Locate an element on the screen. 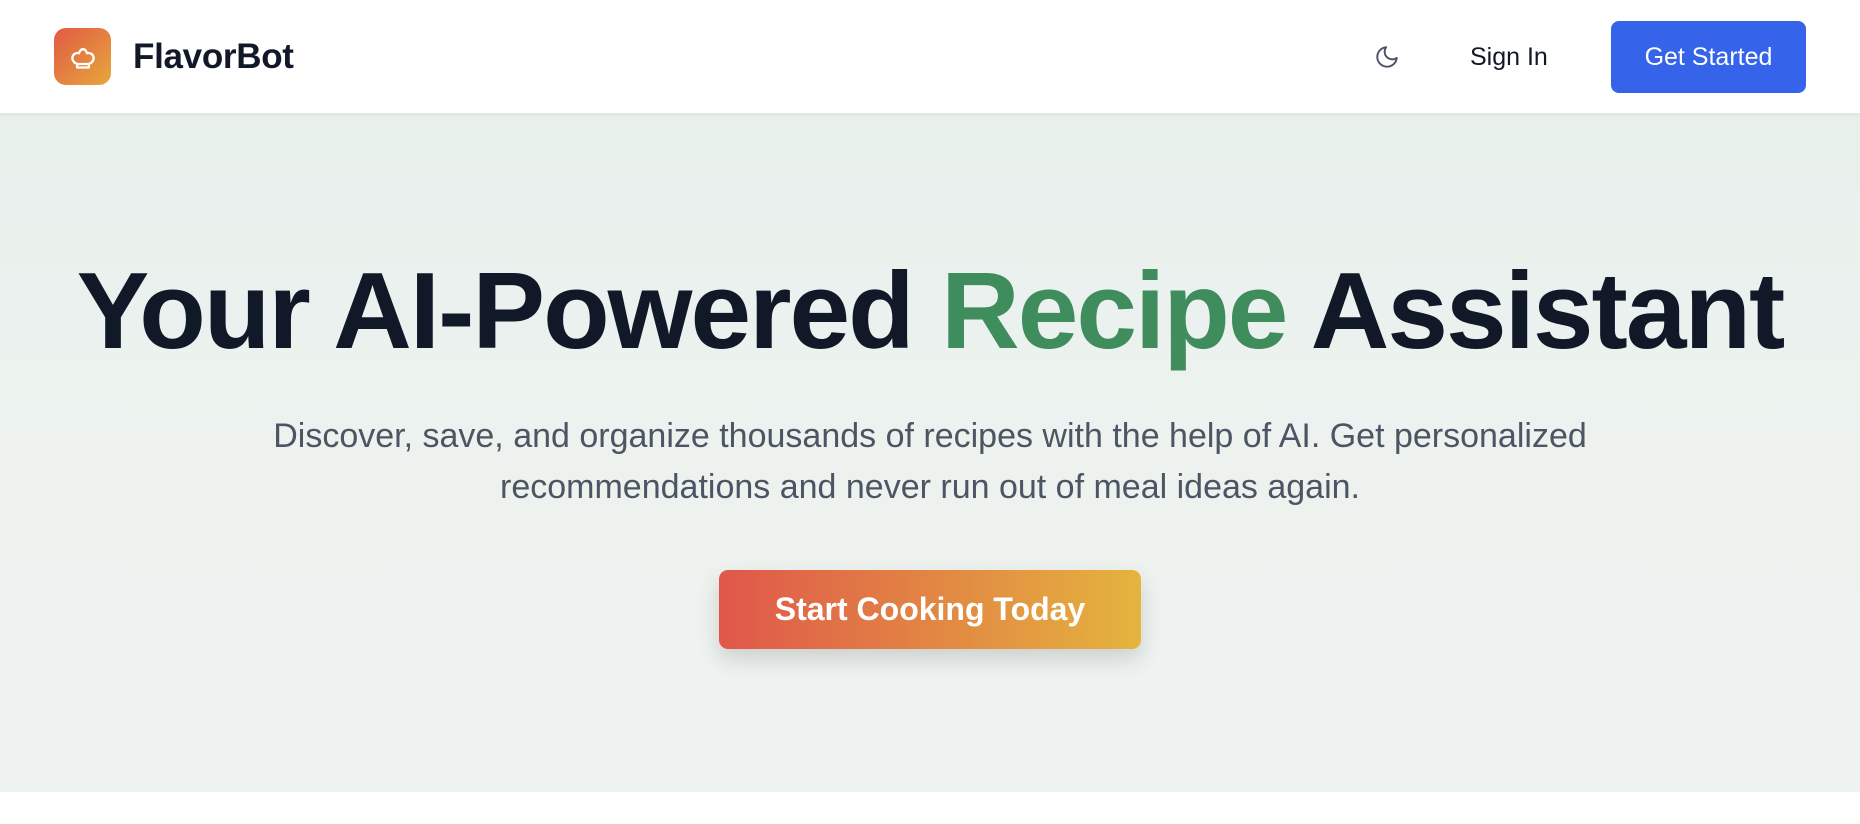  start-cooking-button: Start Cooking Today is located at coordinates (930, 609).